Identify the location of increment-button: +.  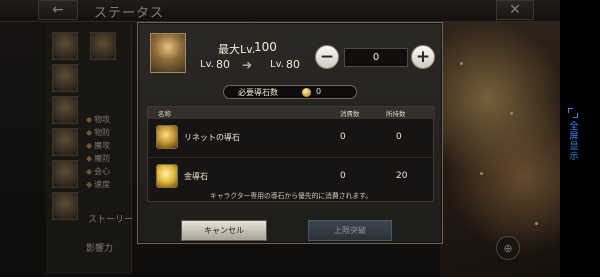
(423, 57).